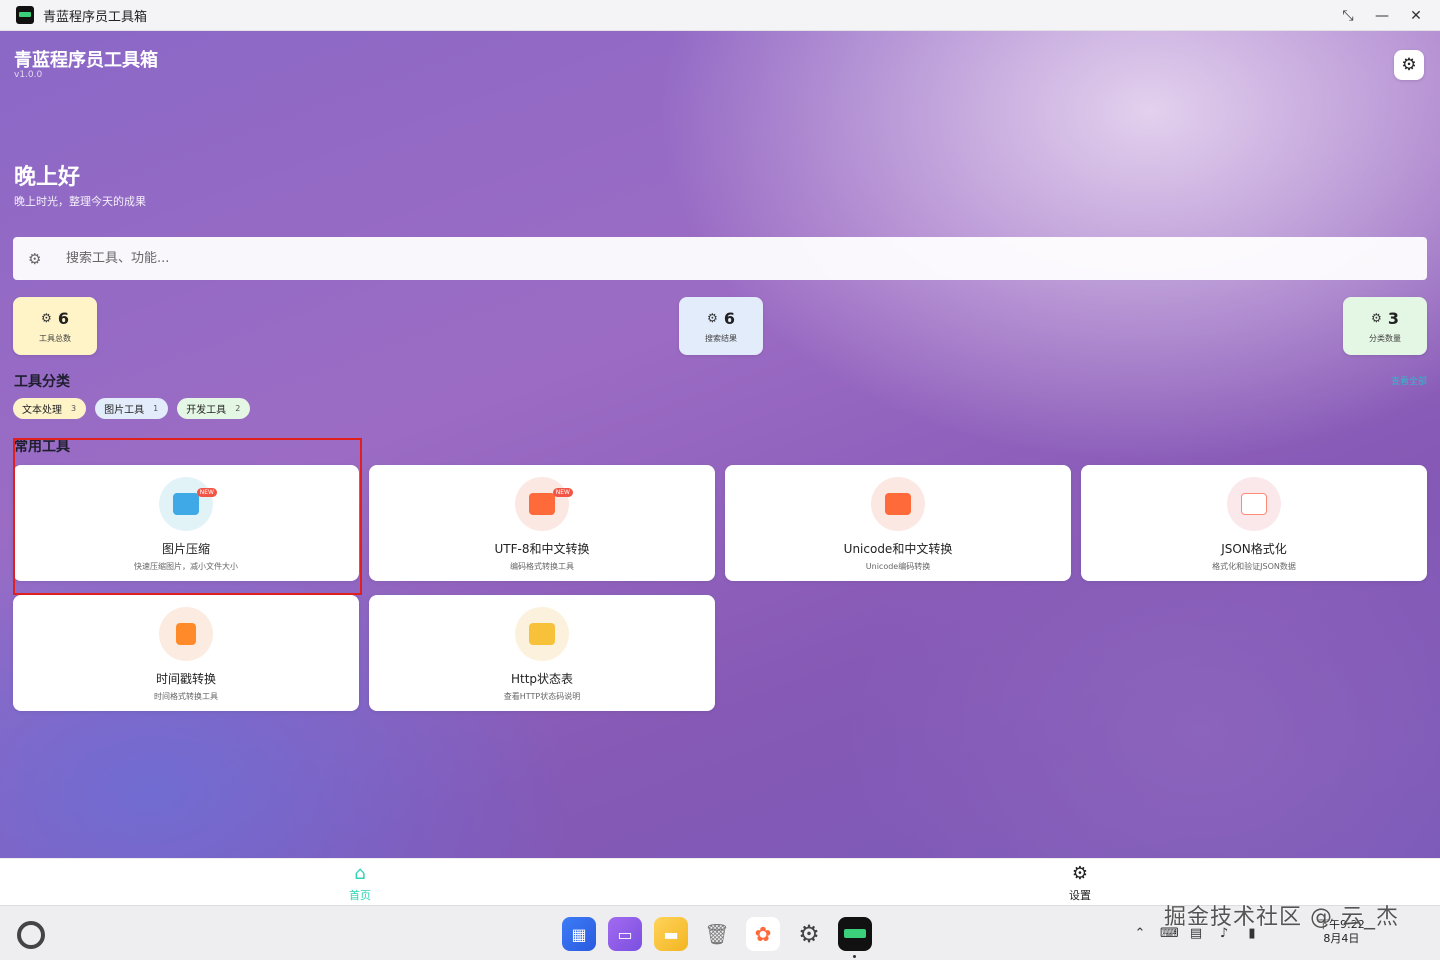  I want to click on chip-count: 3, so click(74, 408).